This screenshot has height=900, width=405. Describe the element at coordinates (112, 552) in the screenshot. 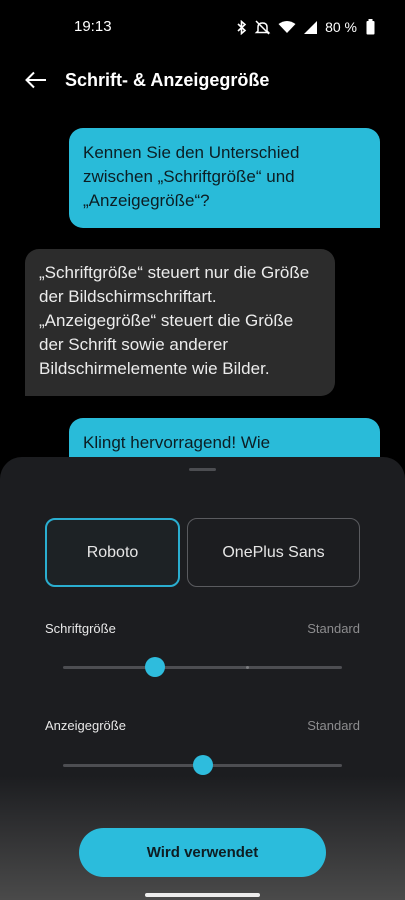

I see `font-option-roboto: Roboto` at that location.